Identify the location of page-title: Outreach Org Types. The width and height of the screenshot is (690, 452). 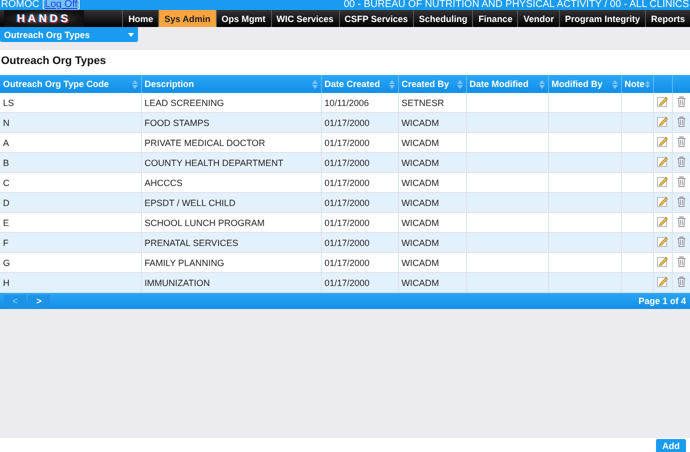
(345, 60).